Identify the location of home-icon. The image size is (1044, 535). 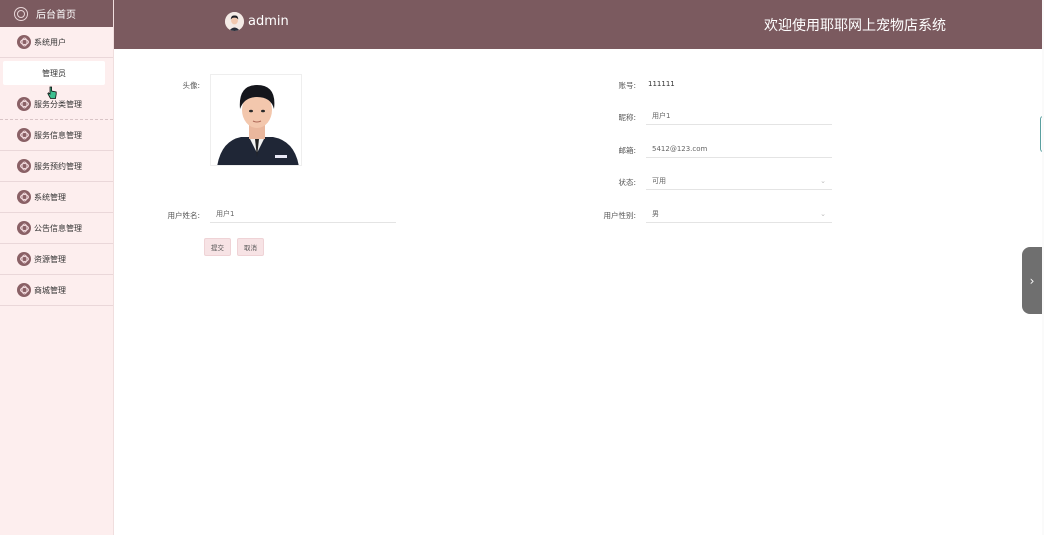
(21, 13).